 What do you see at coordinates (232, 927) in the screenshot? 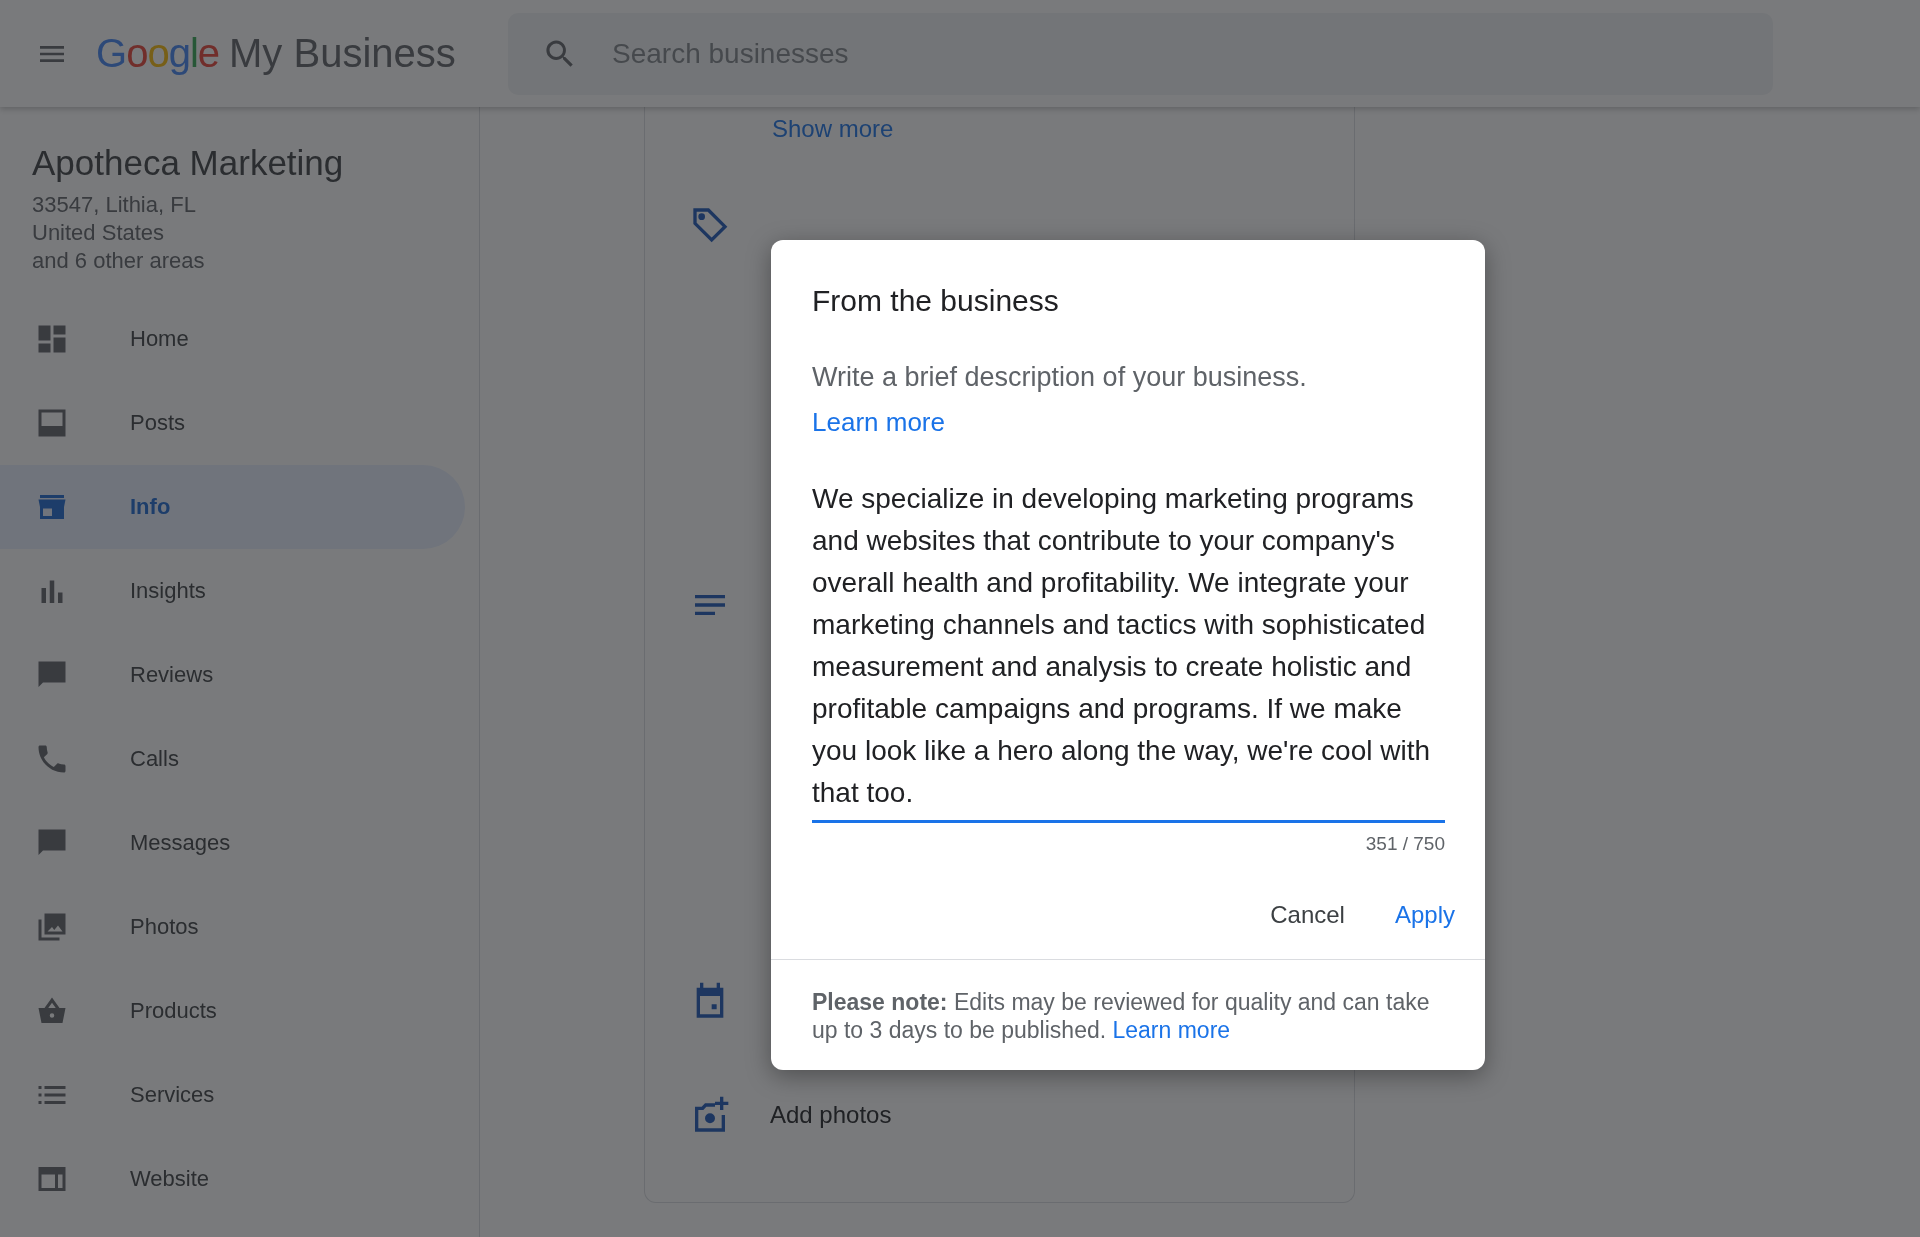
I see `nav-item: Photos` at bounding box center [232, 927].